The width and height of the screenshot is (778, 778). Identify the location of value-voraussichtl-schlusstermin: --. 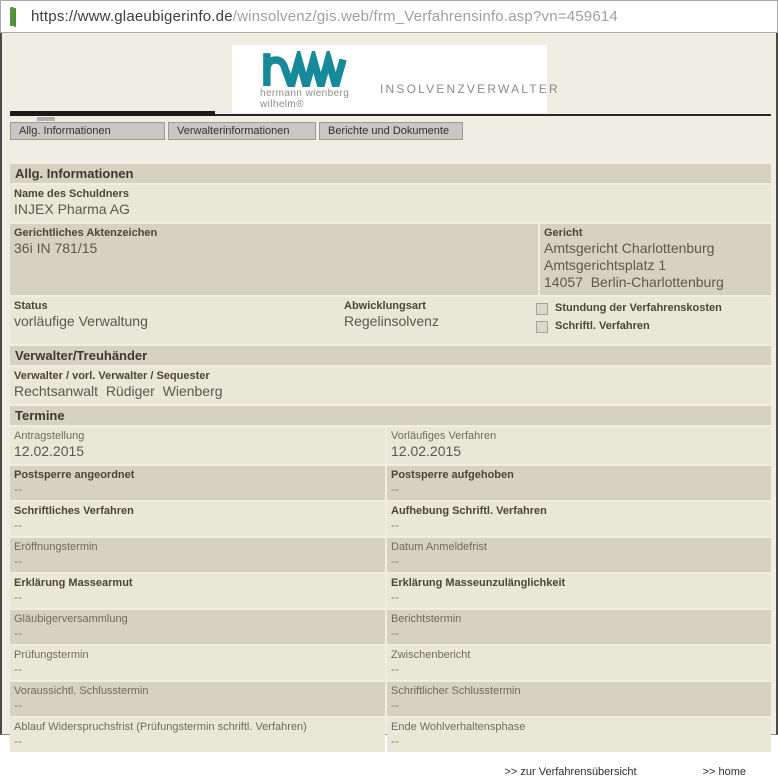
(18, 705).